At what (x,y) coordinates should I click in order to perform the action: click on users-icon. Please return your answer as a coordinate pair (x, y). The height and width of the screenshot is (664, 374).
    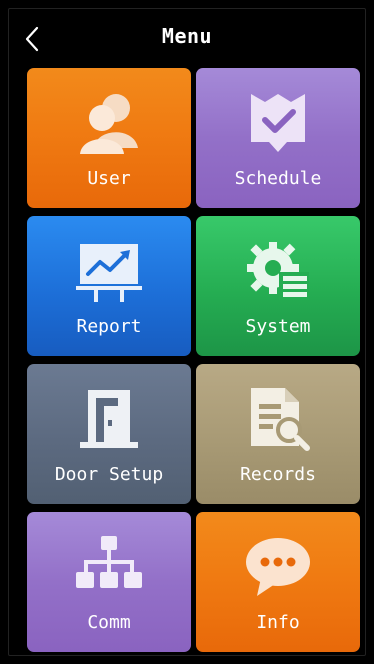
    Looking at the image, I should click on (109, 123).